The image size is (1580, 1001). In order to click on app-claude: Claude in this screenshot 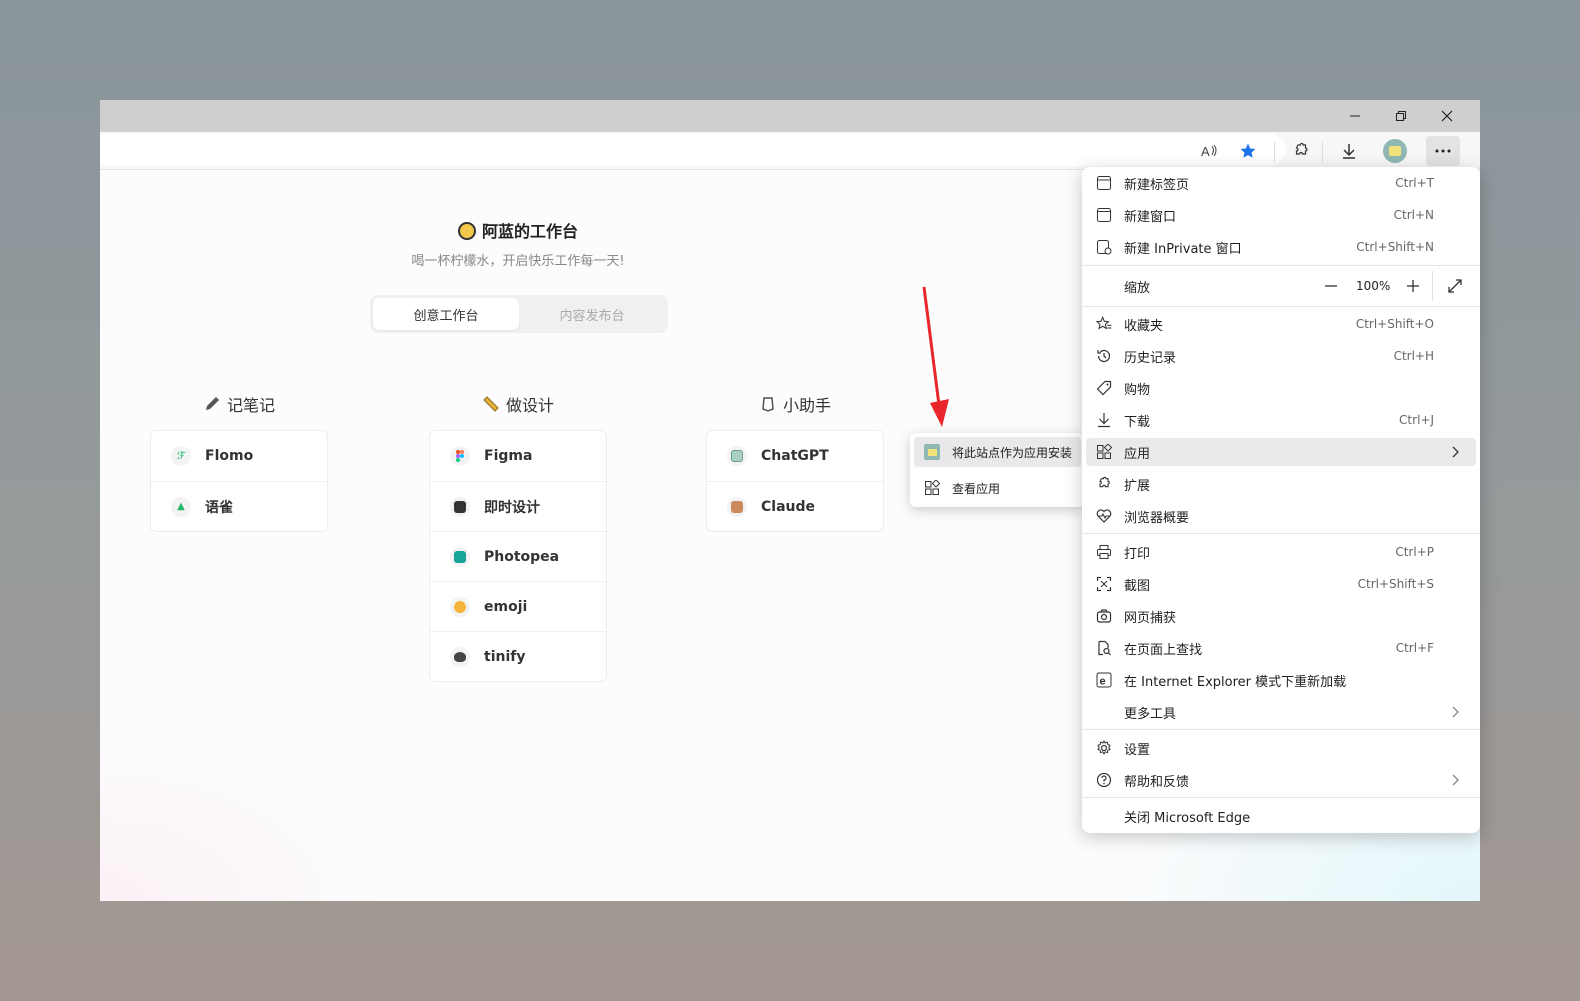, I will do `click(795, 506)`.